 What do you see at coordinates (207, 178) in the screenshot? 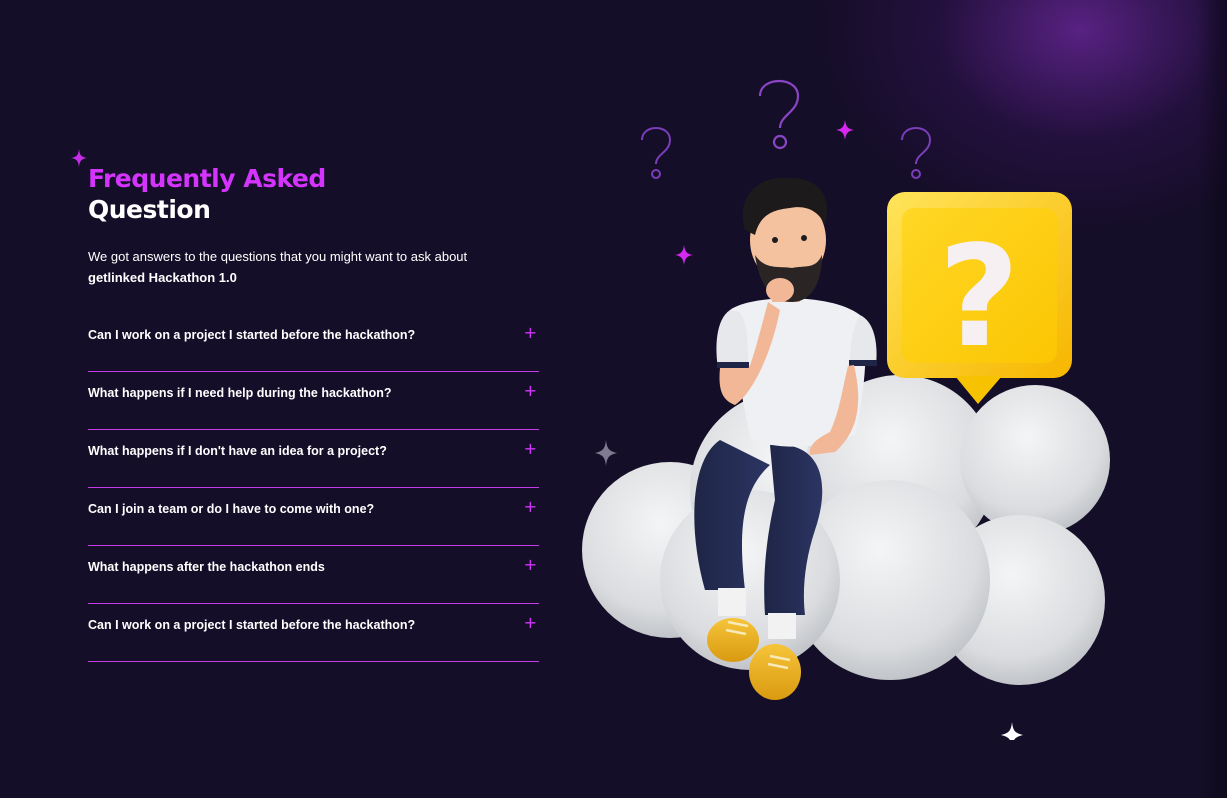
I see `section-title-accent: Frequently Asked` at bounding box center [207, 178].